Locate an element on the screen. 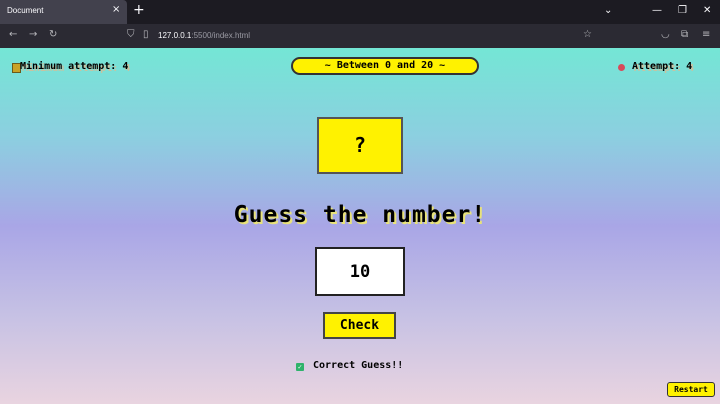  url-bar: 127.0.0.1:5500/index.html is located at coordinates (204, 35).